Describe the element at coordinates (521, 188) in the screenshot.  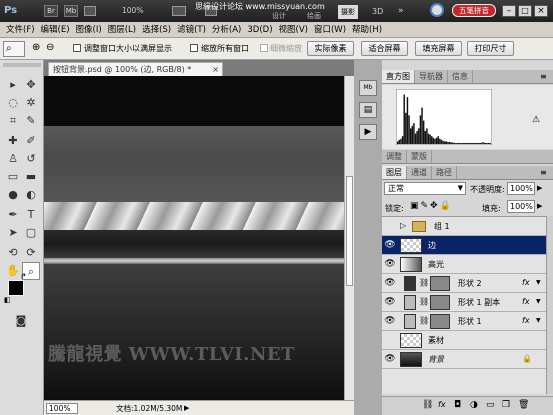
I see `opacity-field: 100%` at that location.